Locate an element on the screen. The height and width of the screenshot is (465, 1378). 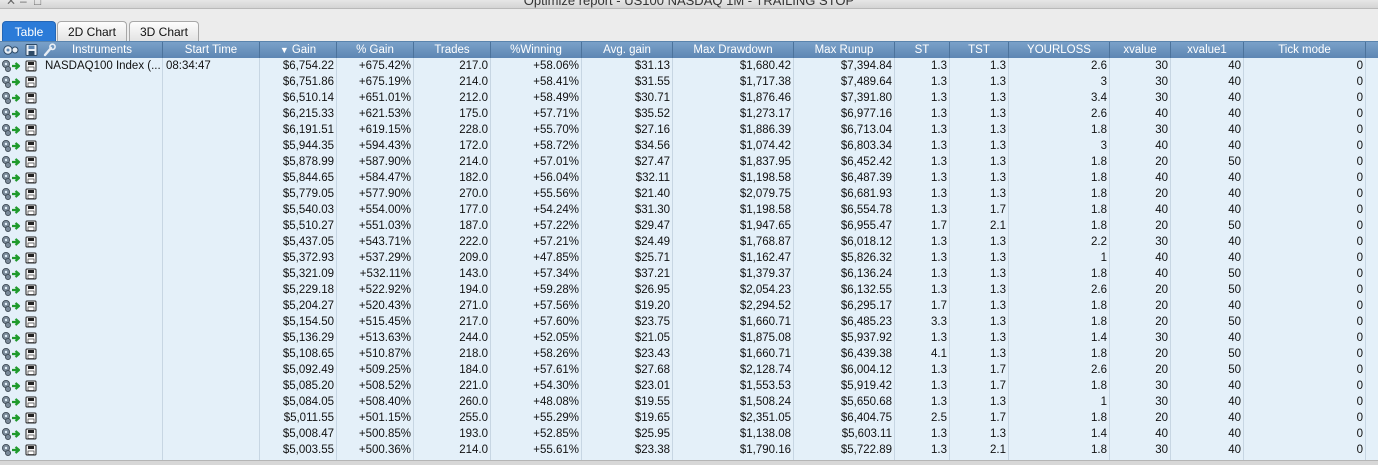
tab-3d-chart: 3D Chart is located at coordinates (164, 31).